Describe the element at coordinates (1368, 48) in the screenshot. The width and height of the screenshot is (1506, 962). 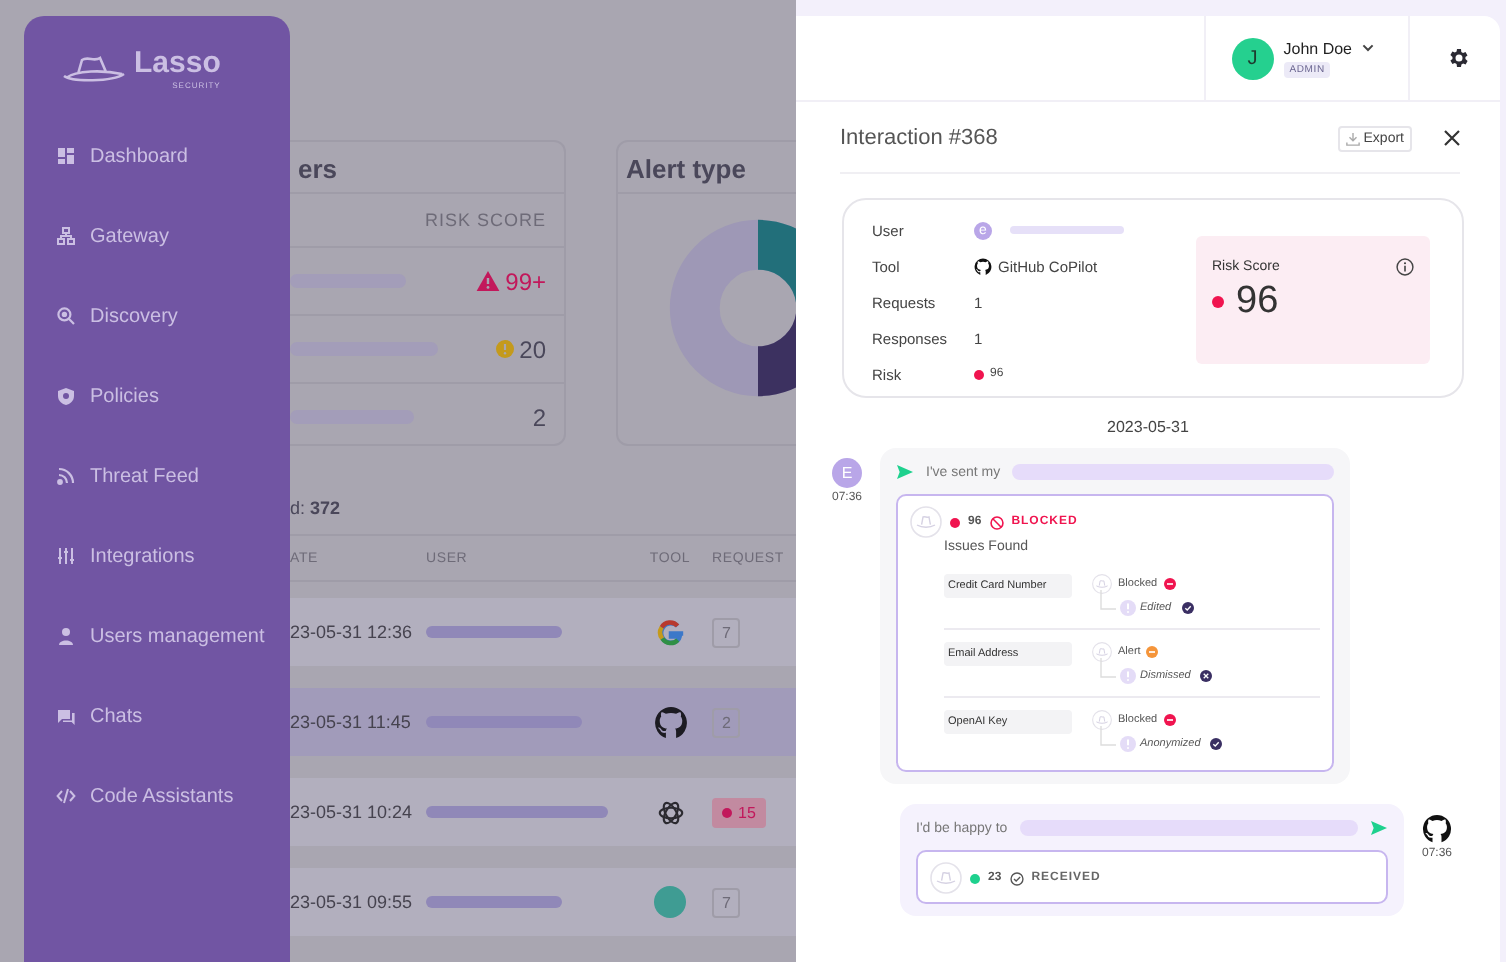
I see `chevron-down-icon` at that location.